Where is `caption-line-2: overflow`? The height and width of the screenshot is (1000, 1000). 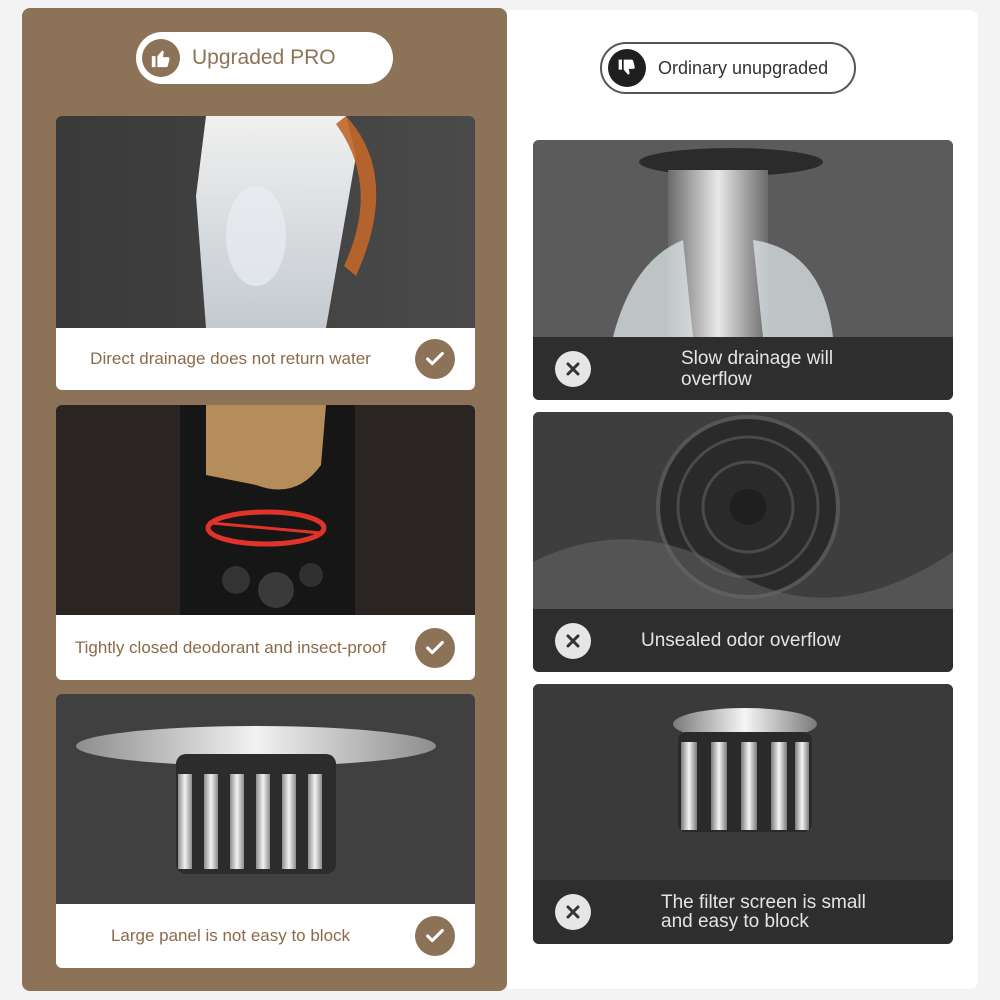
caption-line-2: overflow is located at coordinates (716, 379).